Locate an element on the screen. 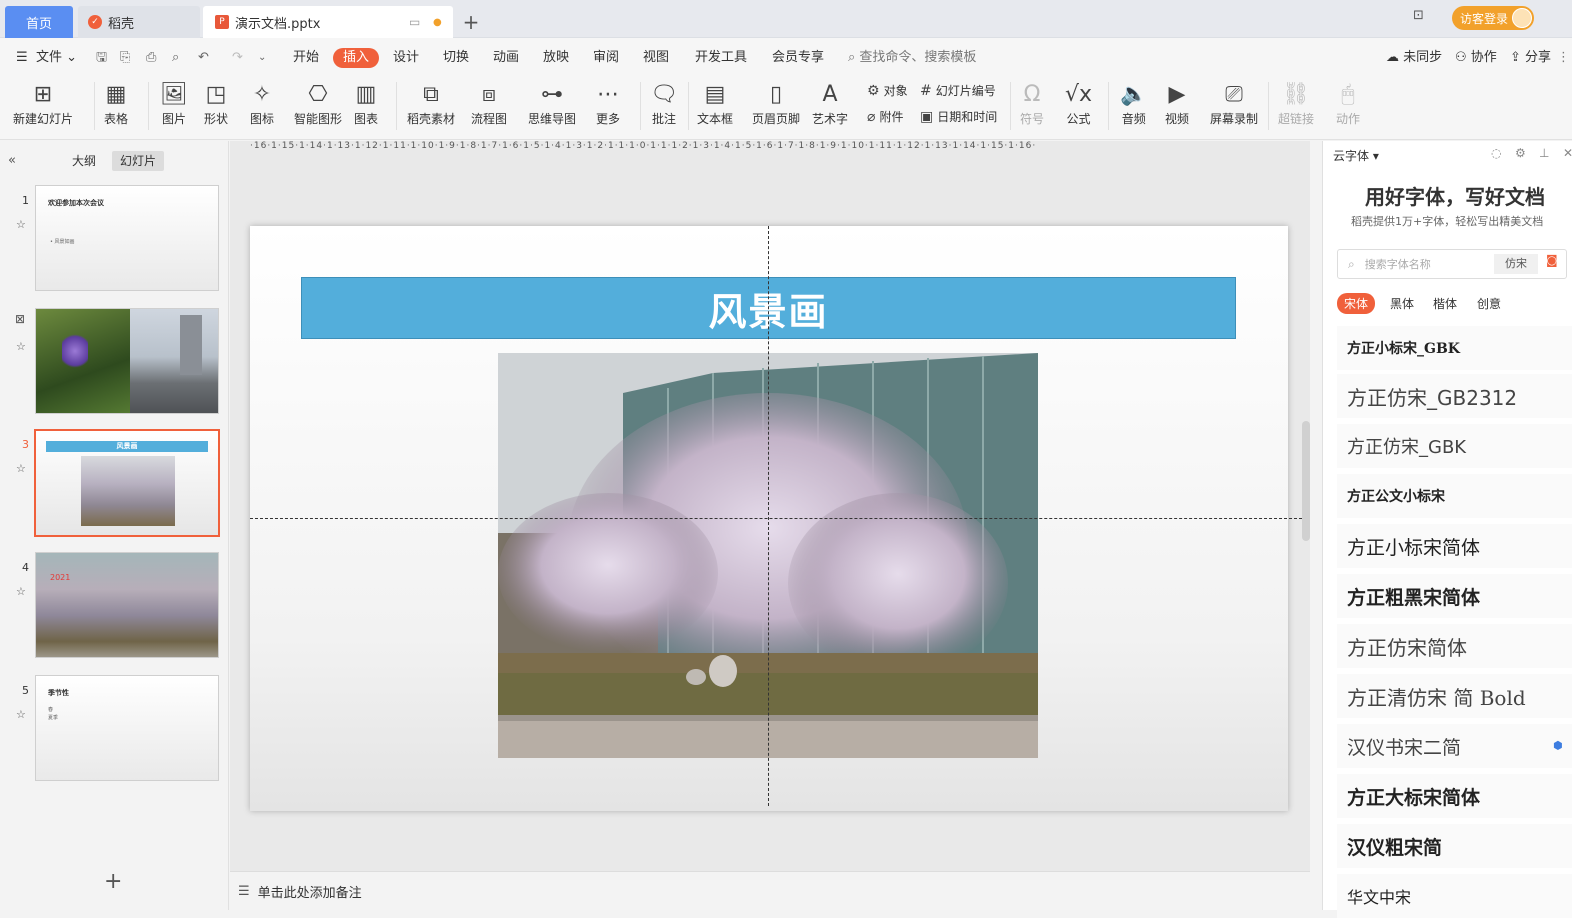  slide-thumbnail-3: 风景画 is located at coordinates (127, 483).